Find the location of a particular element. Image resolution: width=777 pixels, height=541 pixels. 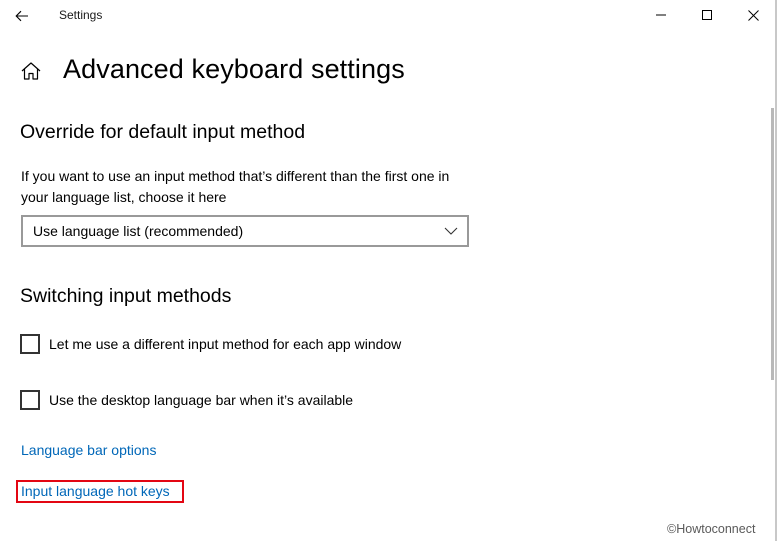

close-button is located at coordinates (753, 15).